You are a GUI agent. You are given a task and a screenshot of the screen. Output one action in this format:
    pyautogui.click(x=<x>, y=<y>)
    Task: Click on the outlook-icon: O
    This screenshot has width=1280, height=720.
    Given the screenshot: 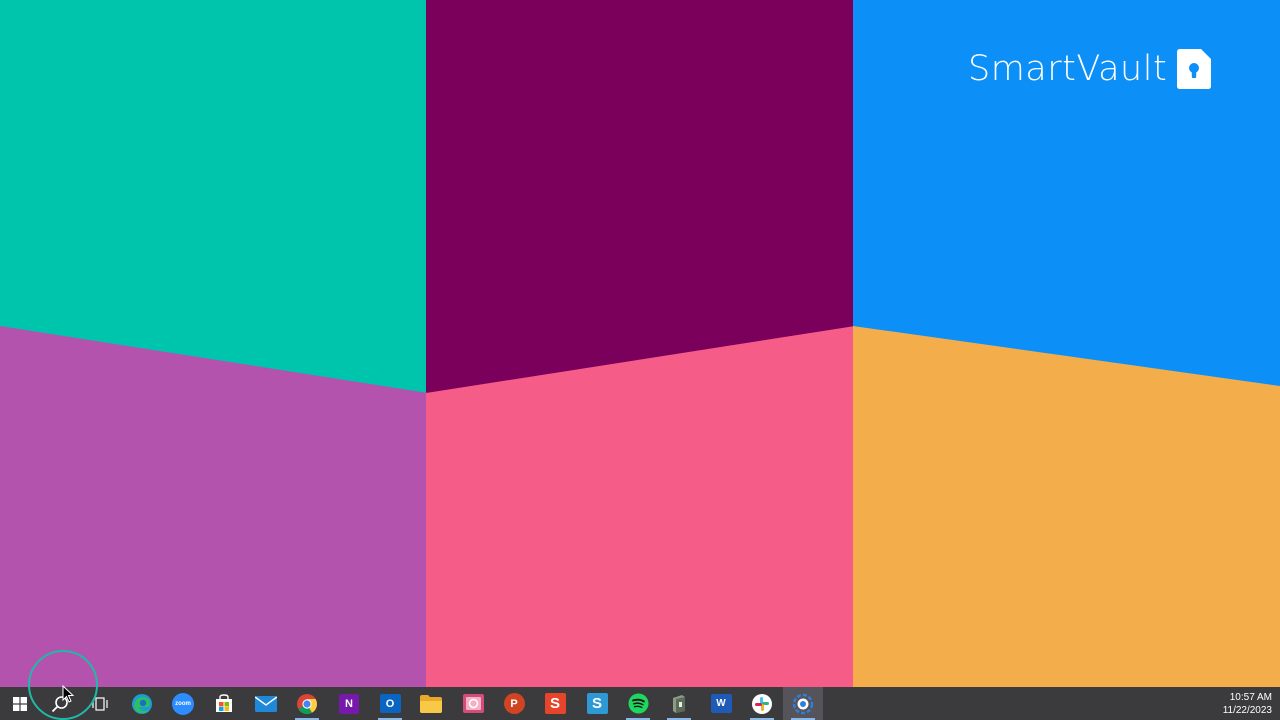 What is the action you would take?
    pyautogui.click(x=390, y=703)
    